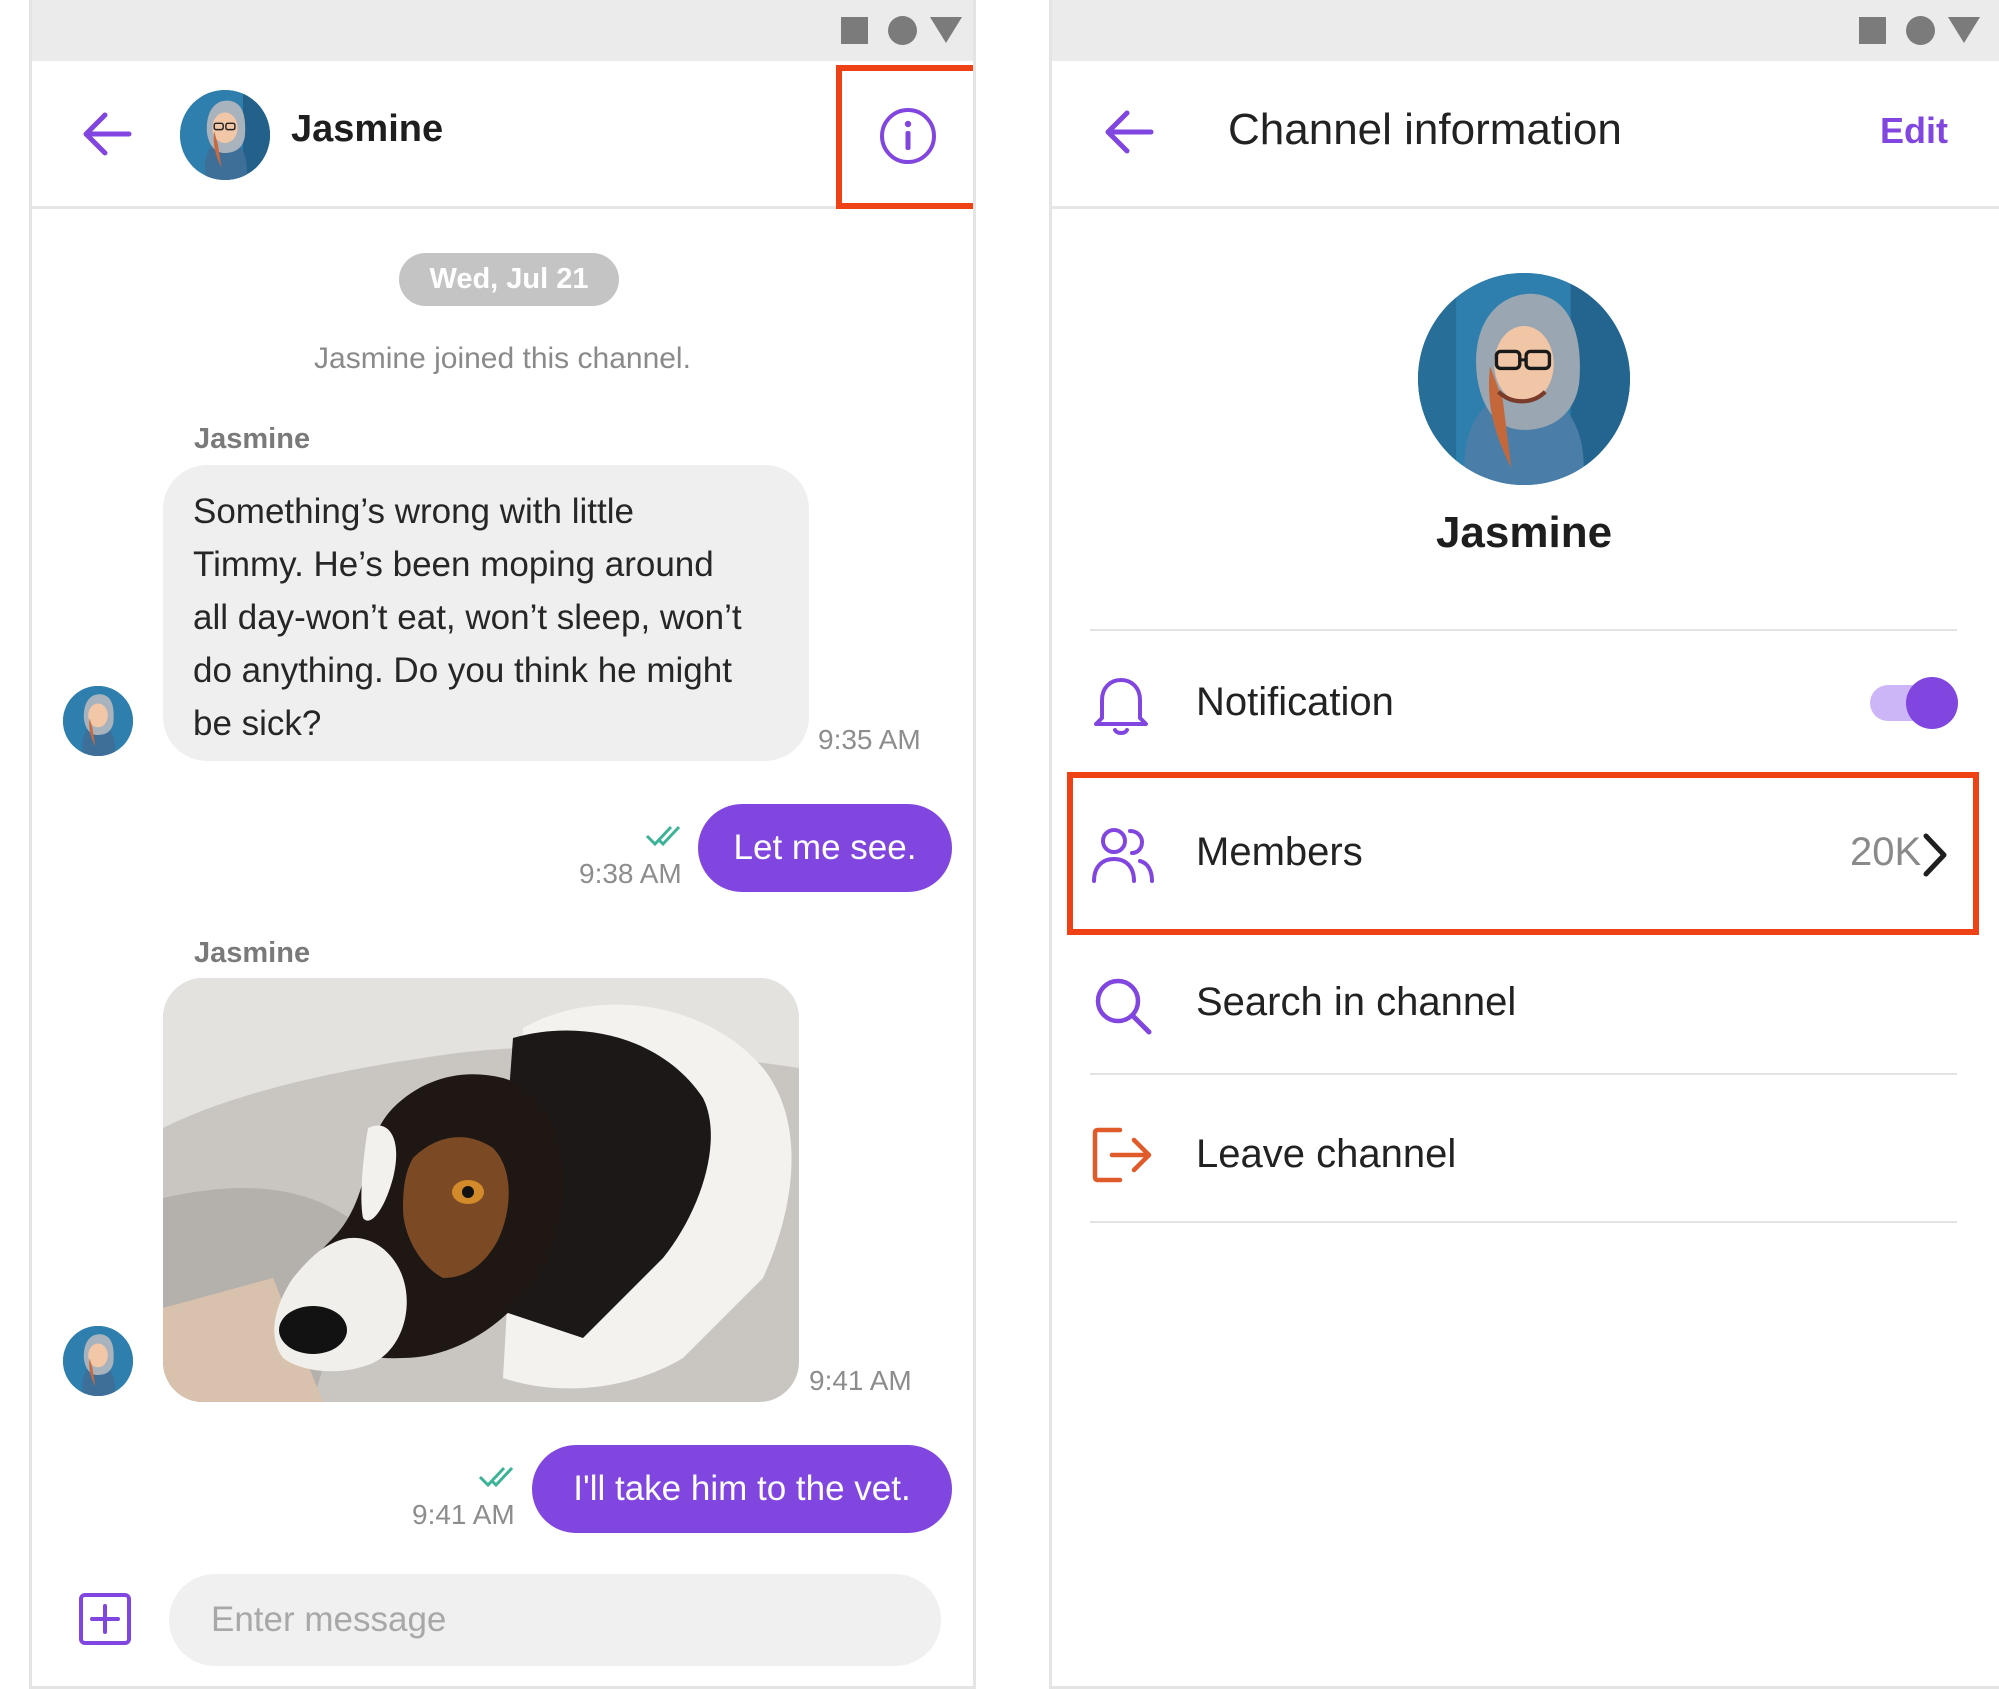 The height and width of the screenshot is (1689, 1999). I want to click on dog-photo-image, so click(481, 1190).